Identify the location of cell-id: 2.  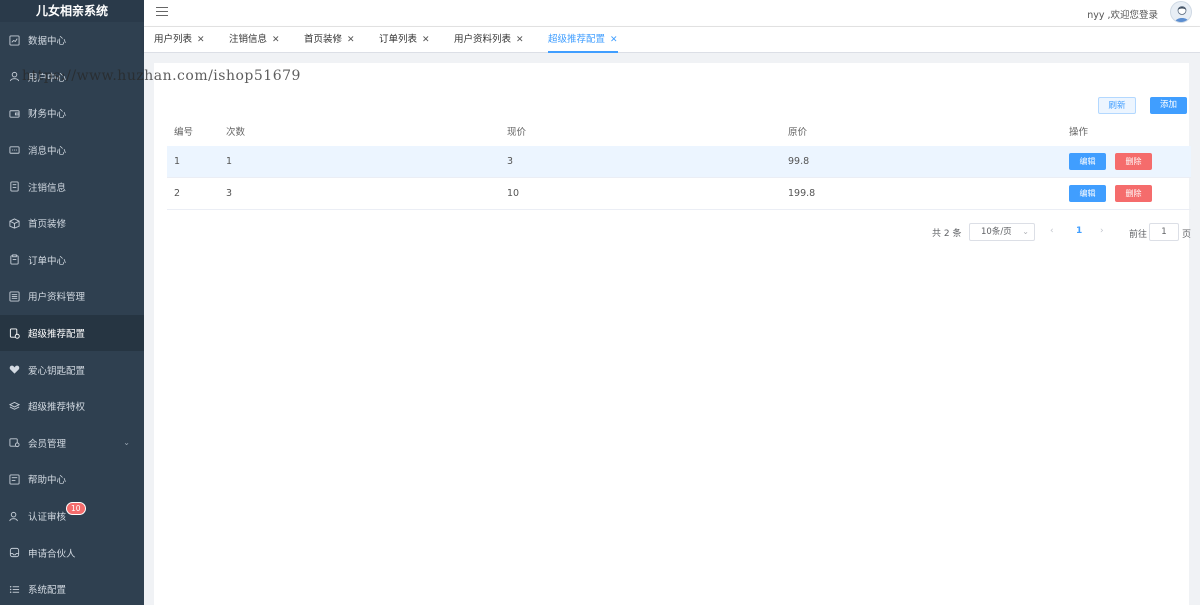
(177, 193).